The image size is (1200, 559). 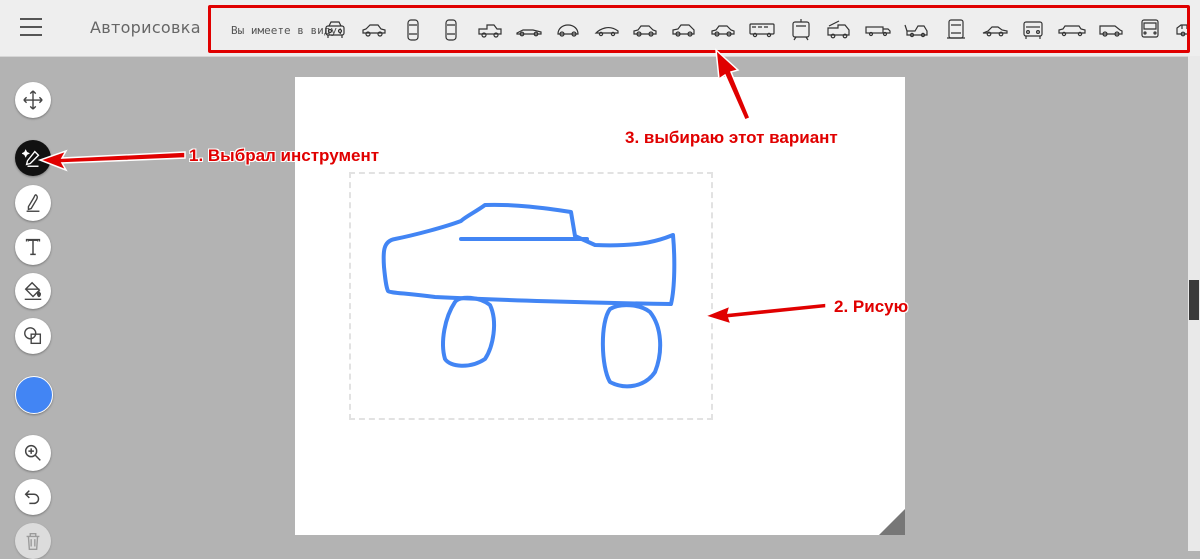 I want to click on arrow-step1, so click(x=111, y=160).